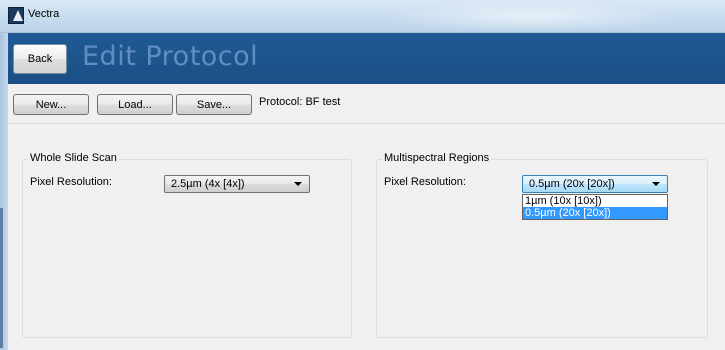  Describe the element at coordinates (362, 16) in the screenshot. I see `window-titlebar: Vectra` at that location.